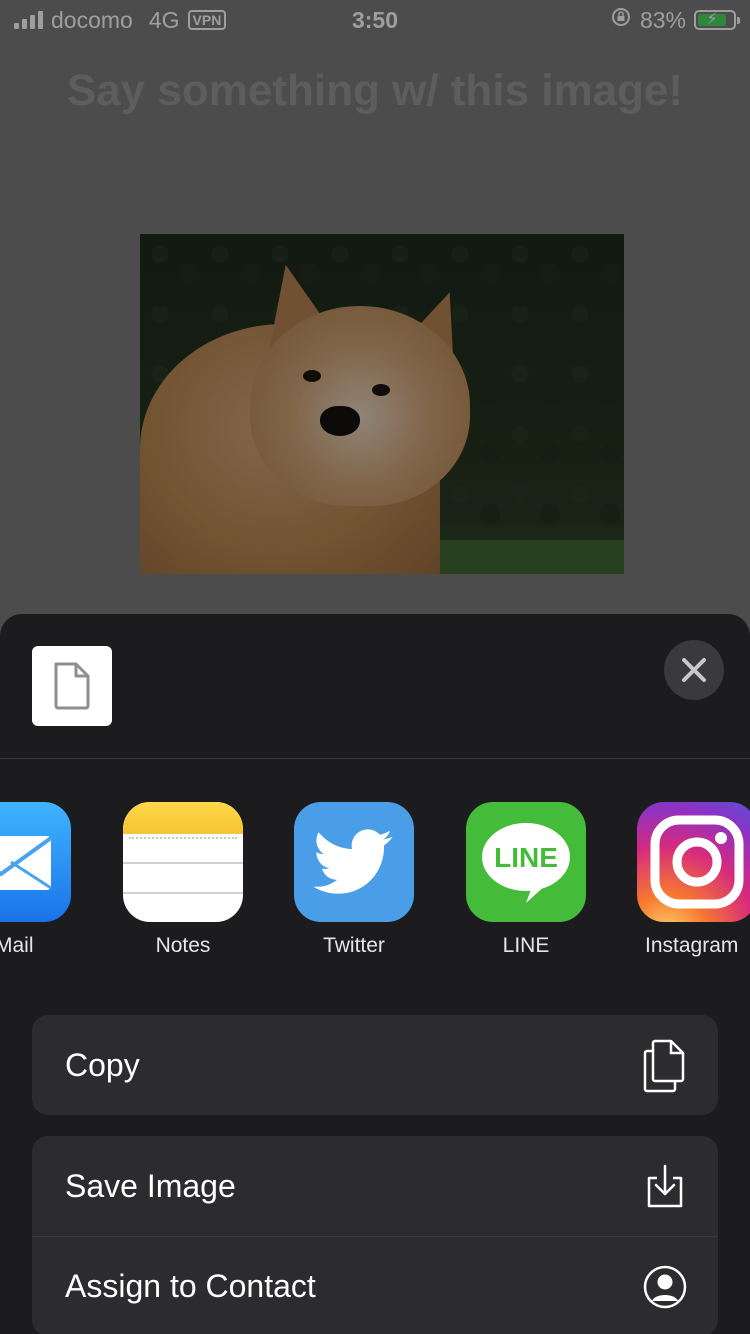 This screenshot has width=750, height=1334. I want to click on share-app-label: Twitter, so click(354, 945).